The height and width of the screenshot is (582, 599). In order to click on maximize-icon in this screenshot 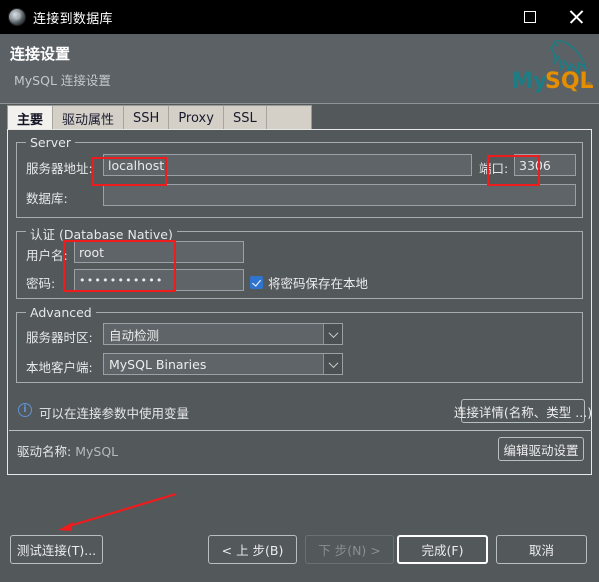, I will do `click(530, 17)`.